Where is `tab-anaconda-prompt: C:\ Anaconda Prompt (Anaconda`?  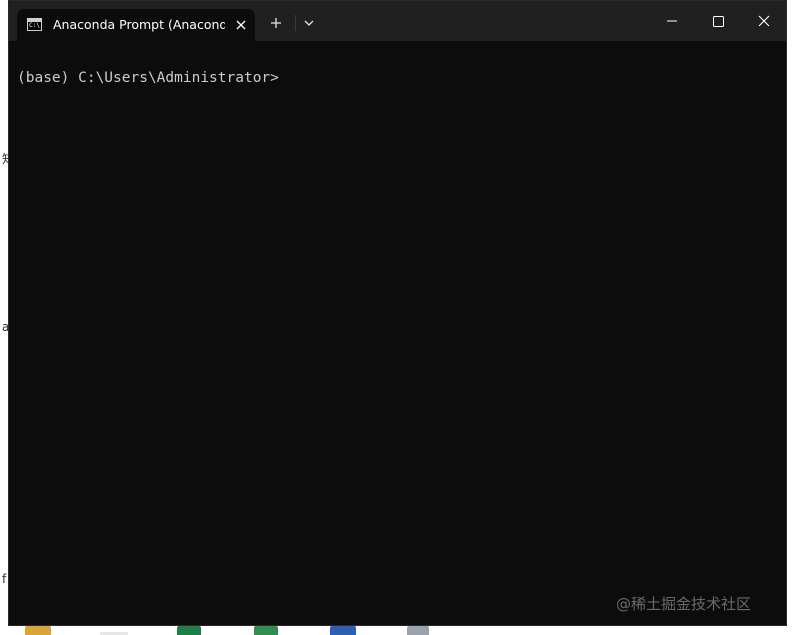 tab-anaconda-prompt: C:\ Anaconda Prompt (Anaconda is located at coordinates (136, 25).